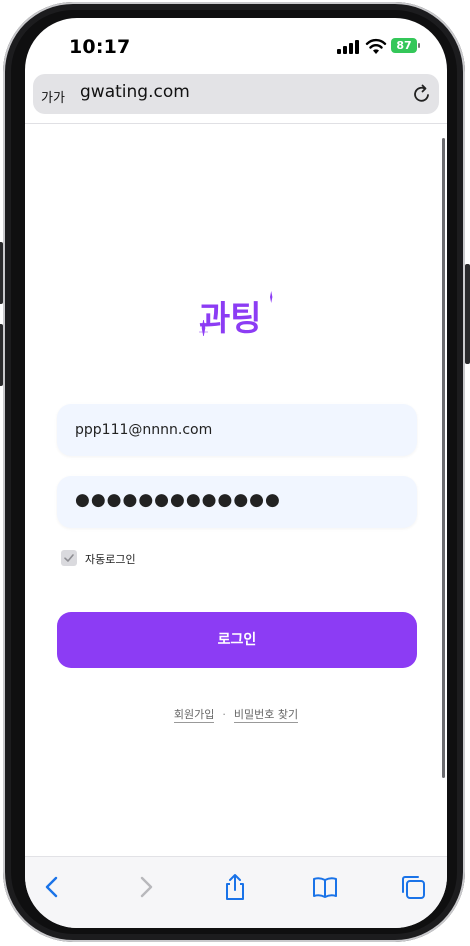  What do you see at coordinates (467, 314) in the screenshot?
I see `power-button` at bounding box center [467, 314].